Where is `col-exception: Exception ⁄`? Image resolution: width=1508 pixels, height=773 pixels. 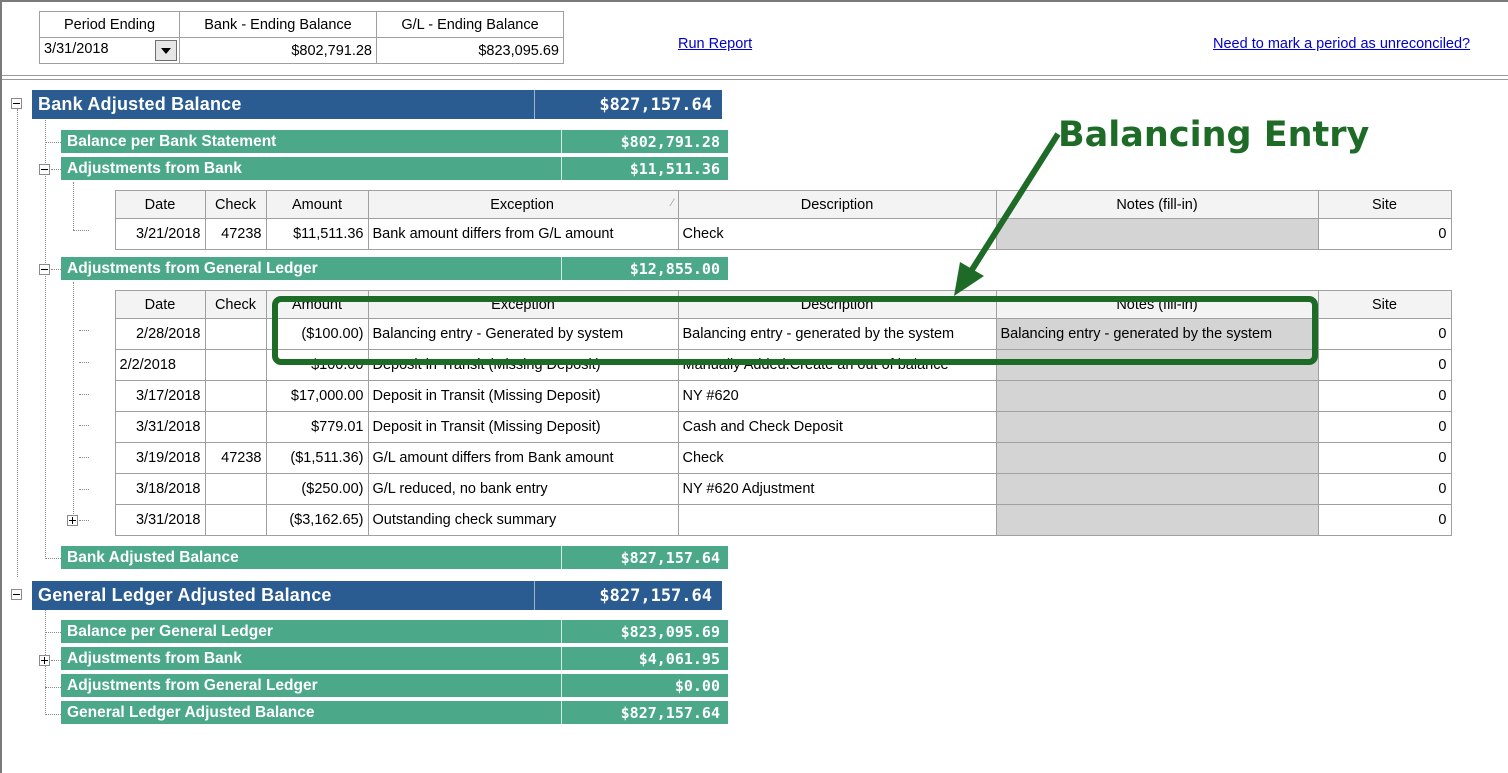 col-exception: Exception ⁄ is located at coordinates (523, 204).